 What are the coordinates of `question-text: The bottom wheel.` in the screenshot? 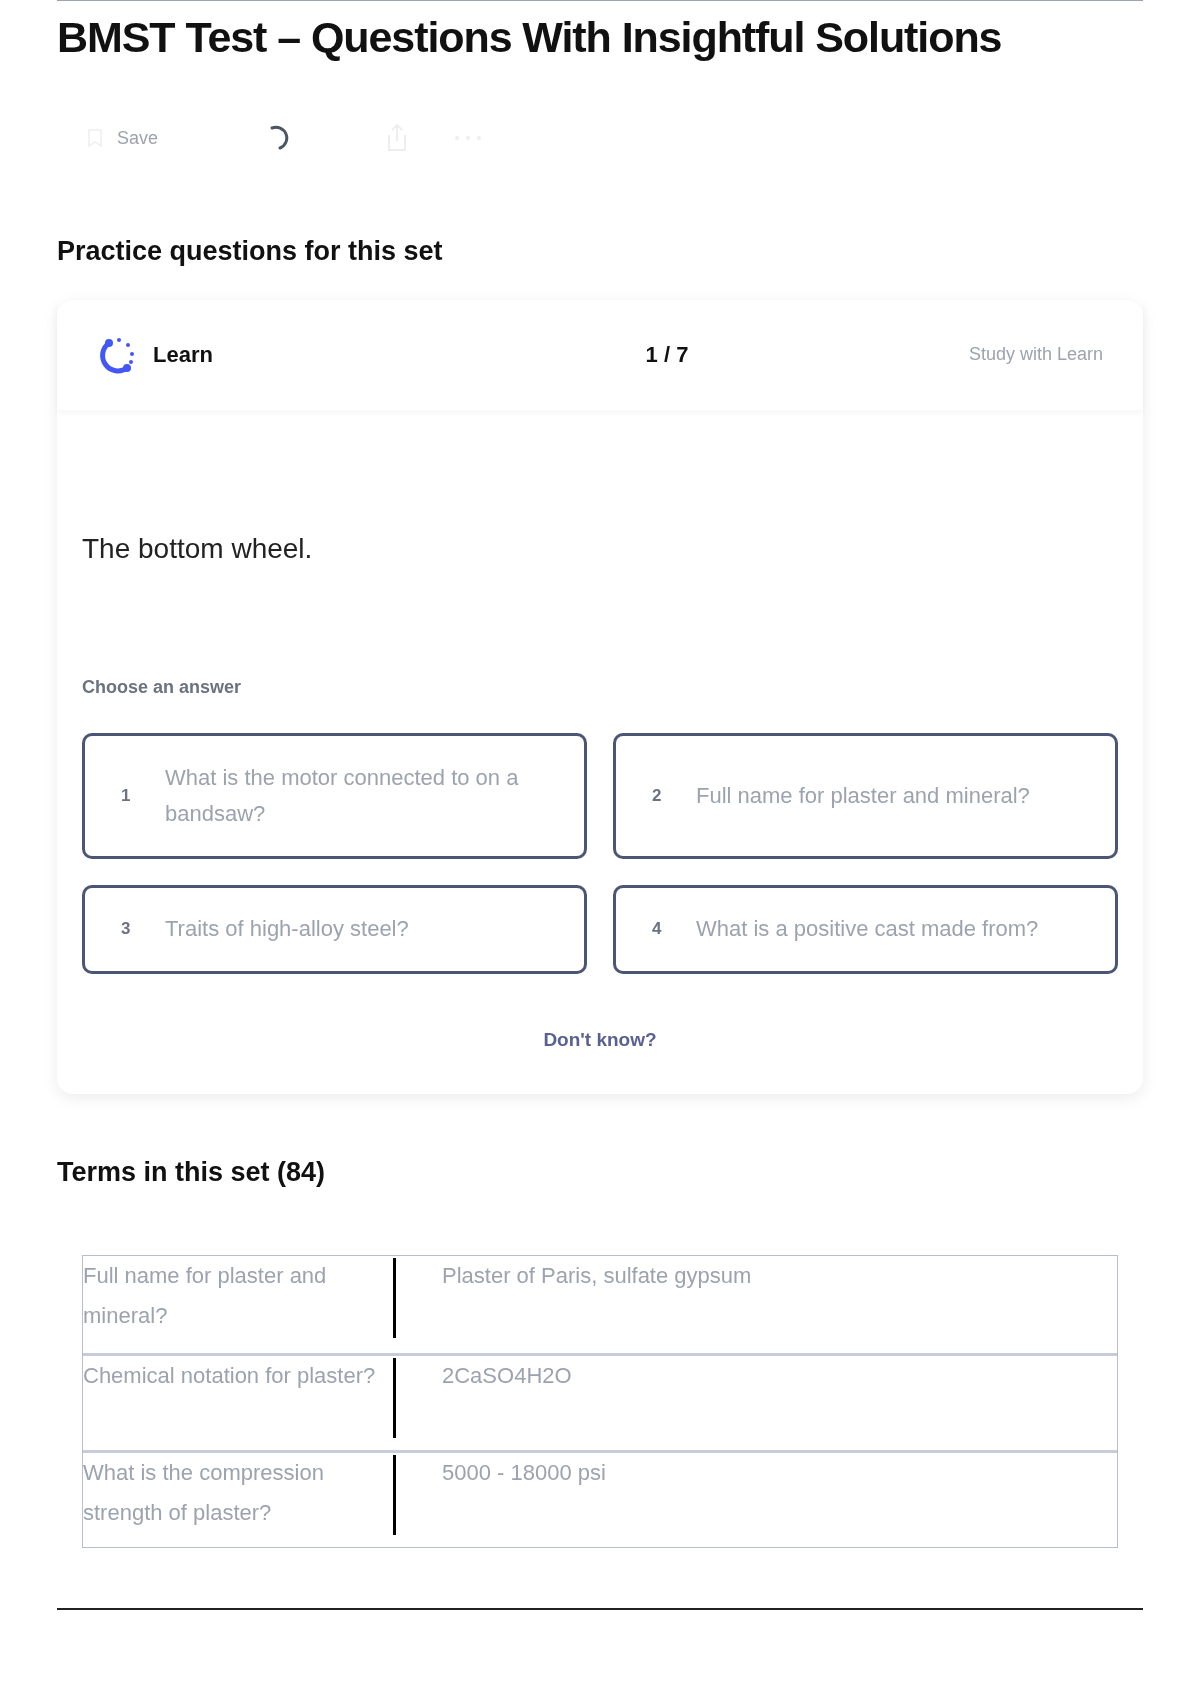 It's located at (198, 548).